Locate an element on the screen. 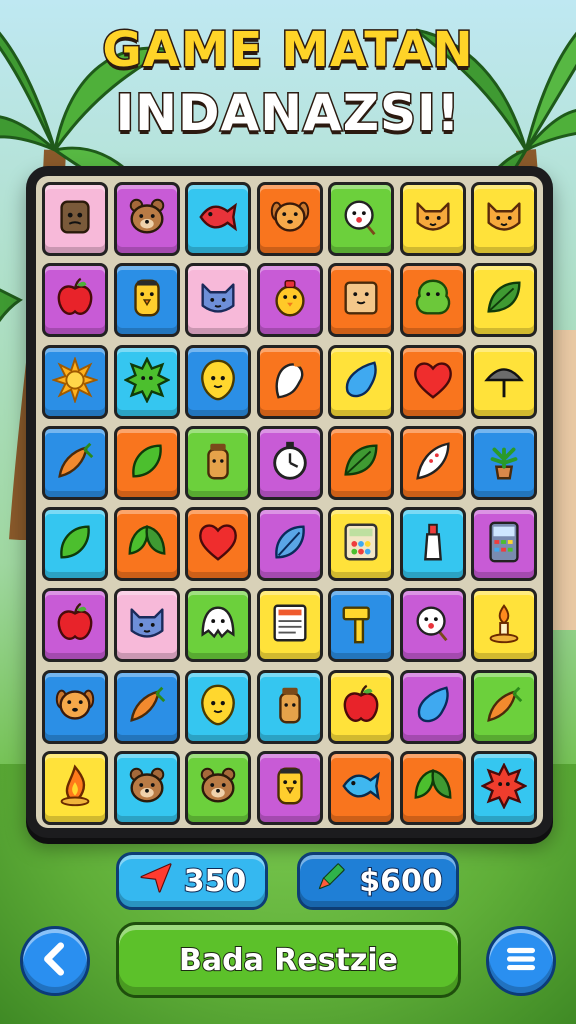  green-spiky-icon is located at coordinates (146, 381).